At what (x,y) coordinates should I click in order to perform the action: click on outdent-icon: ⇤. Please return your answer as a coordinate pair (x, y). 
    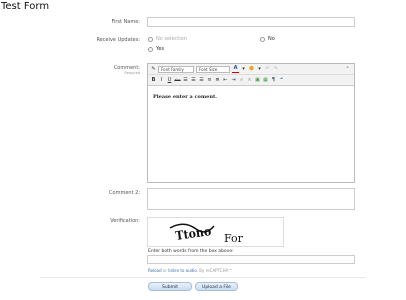
    Looking at the image, I should click on (225, 80).